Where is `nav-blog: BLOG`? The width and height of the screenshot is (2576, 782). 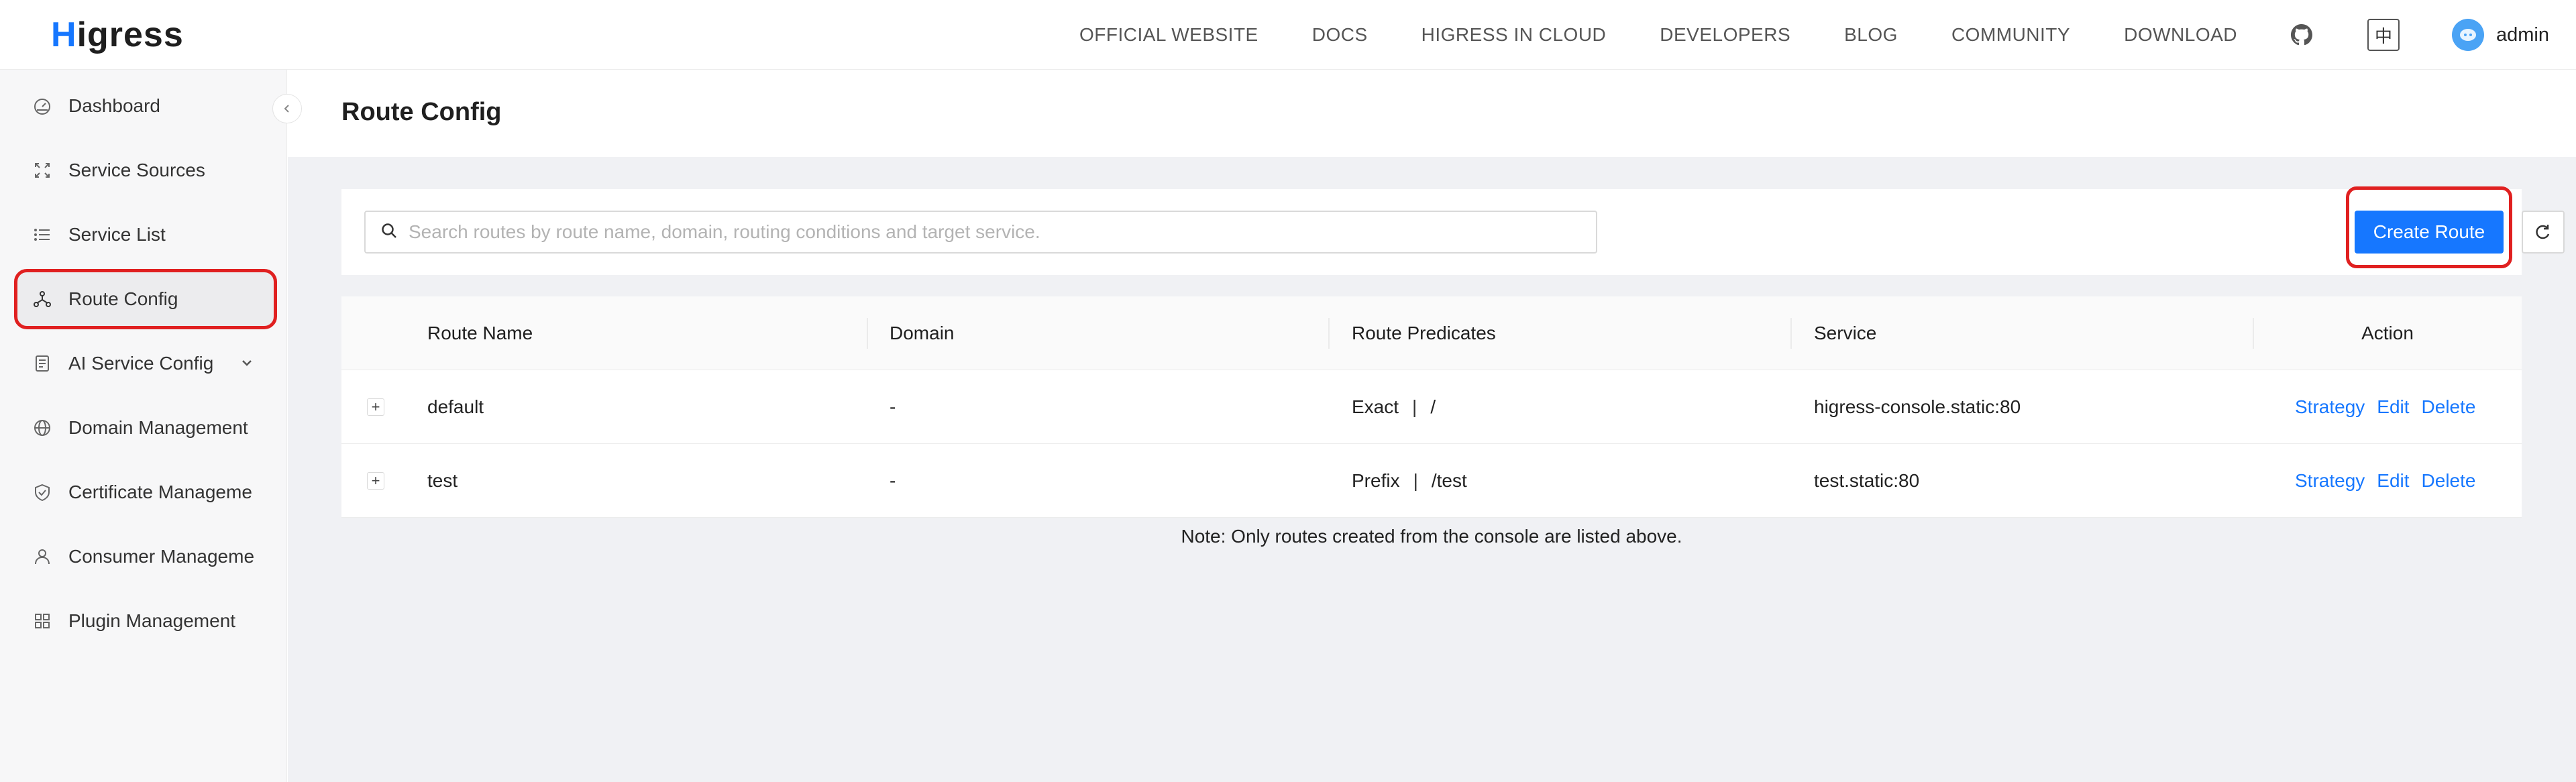
nav-blog: BLOG is located at coordinates (1871, 35).